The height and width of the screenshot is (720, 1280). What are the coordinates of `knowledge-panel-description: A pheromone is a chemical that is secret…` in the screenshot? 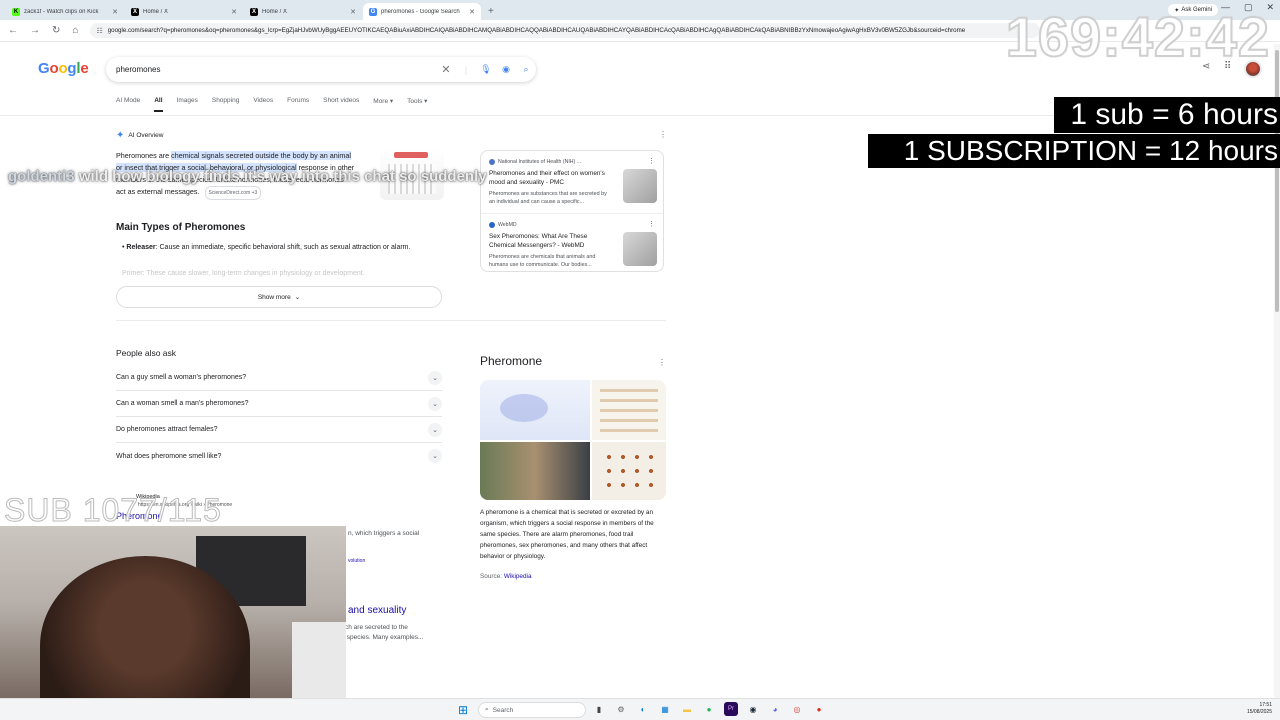 It's located at (567, 534).